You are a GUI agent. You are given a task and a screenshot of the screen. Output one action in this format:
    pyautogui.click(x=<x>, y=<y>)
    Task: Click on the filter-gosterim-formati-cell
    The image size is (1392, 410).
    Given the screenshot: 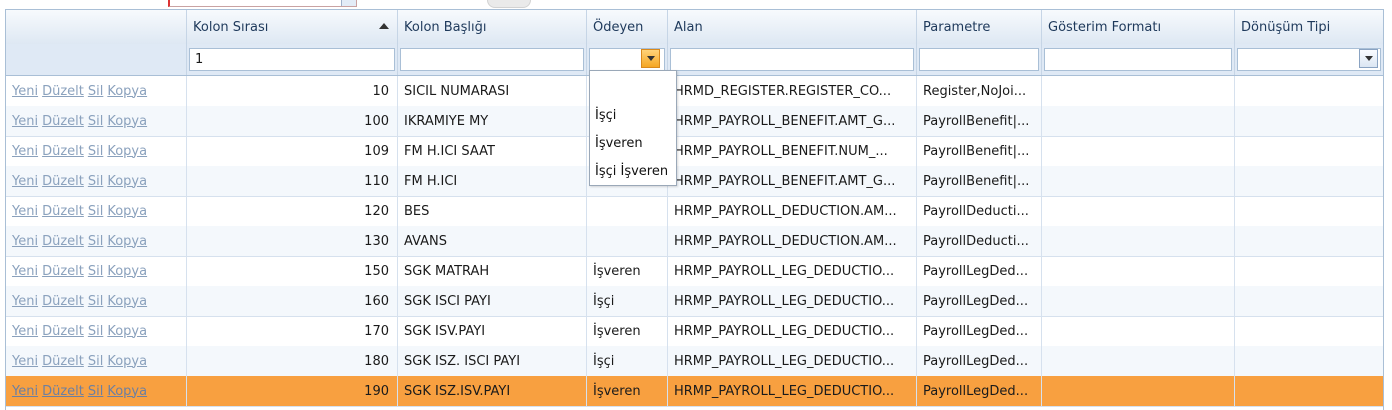 What is the action you would take?
    pyautogui.click(x=1138, y=59)
    